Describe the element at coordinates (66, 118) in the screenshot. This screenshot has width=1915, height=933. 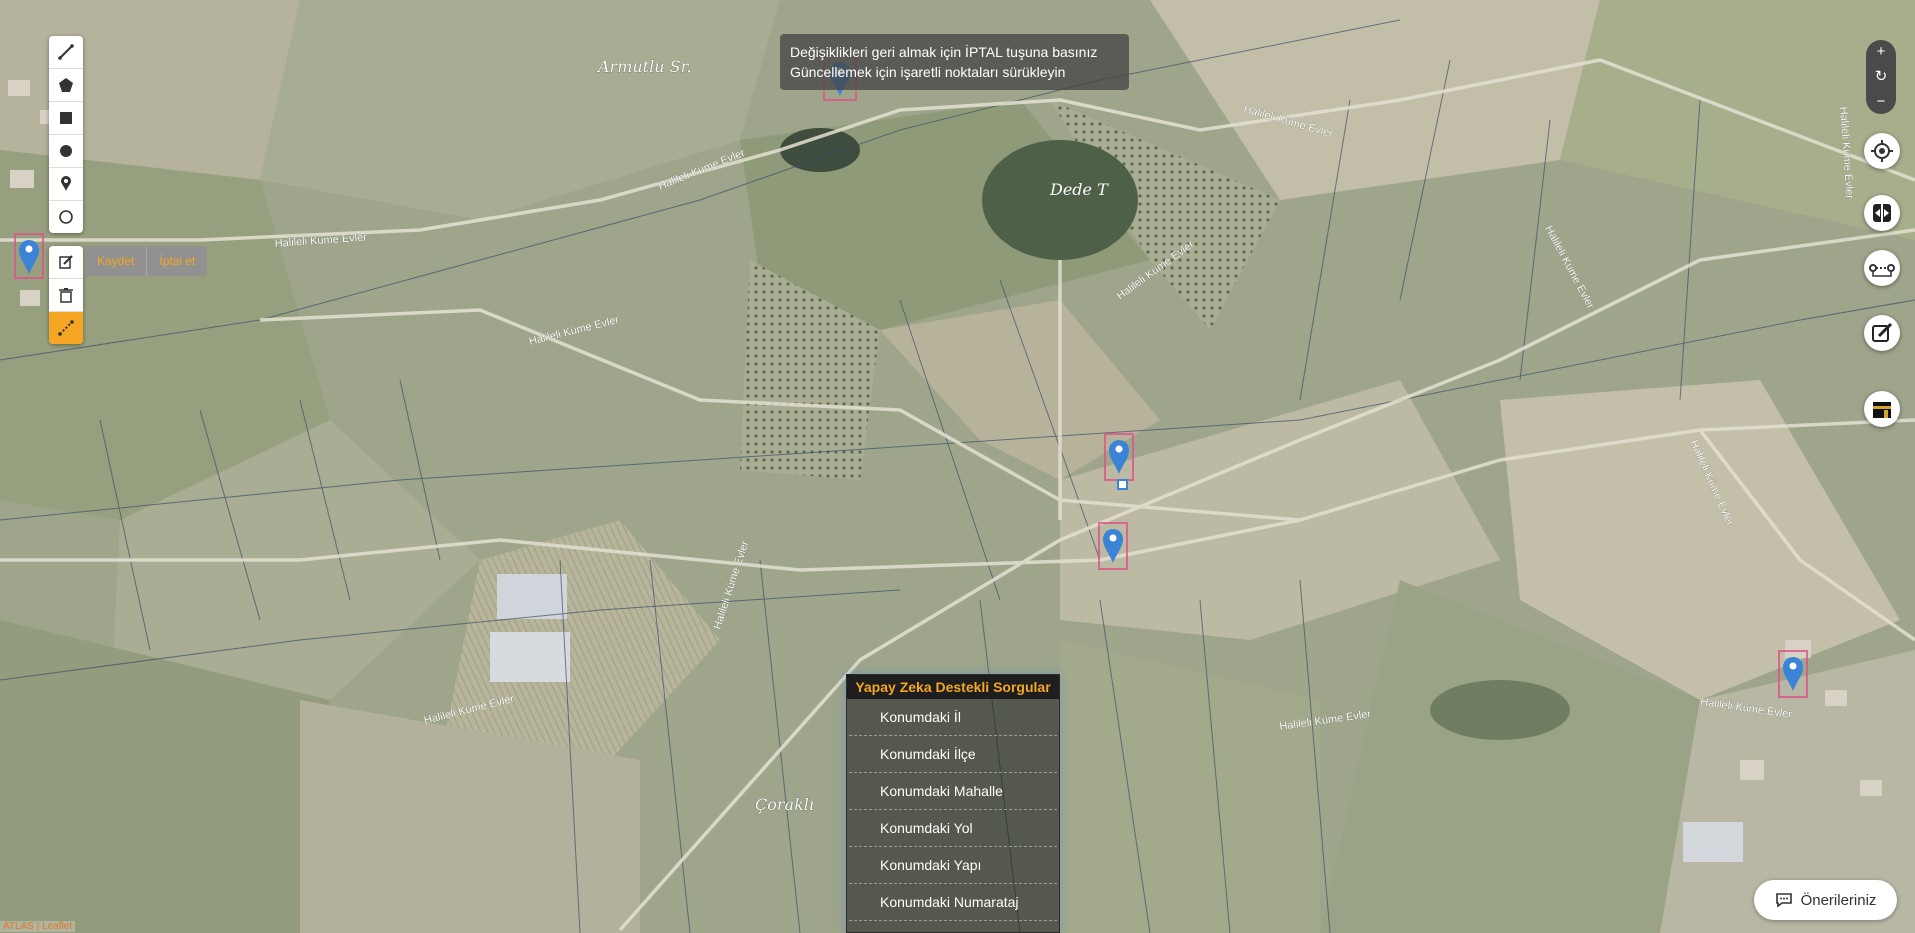
I see `rectangle-icon` at that location.